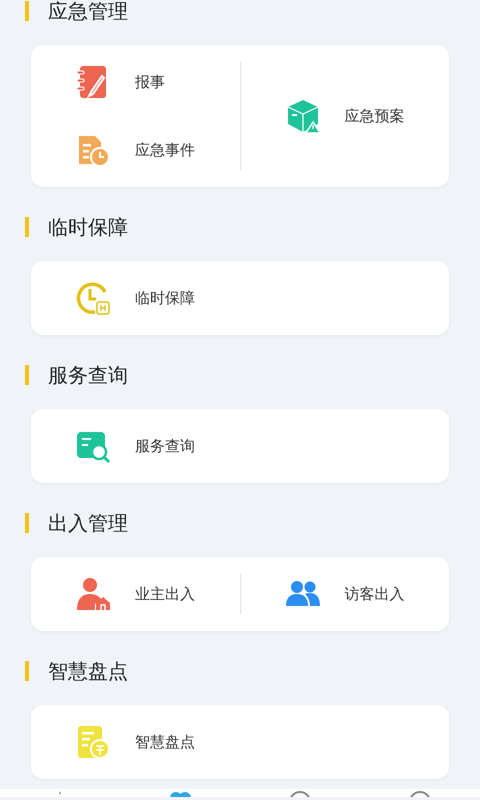 This screenshot has height=800, width=480. I want to click on document-coin-icon, so click(93, 742).